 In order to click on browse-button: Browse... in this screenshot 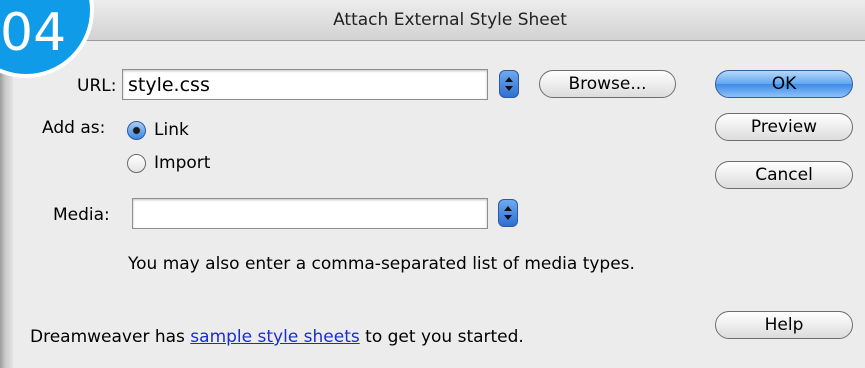, I will do `click(607, 84)`.